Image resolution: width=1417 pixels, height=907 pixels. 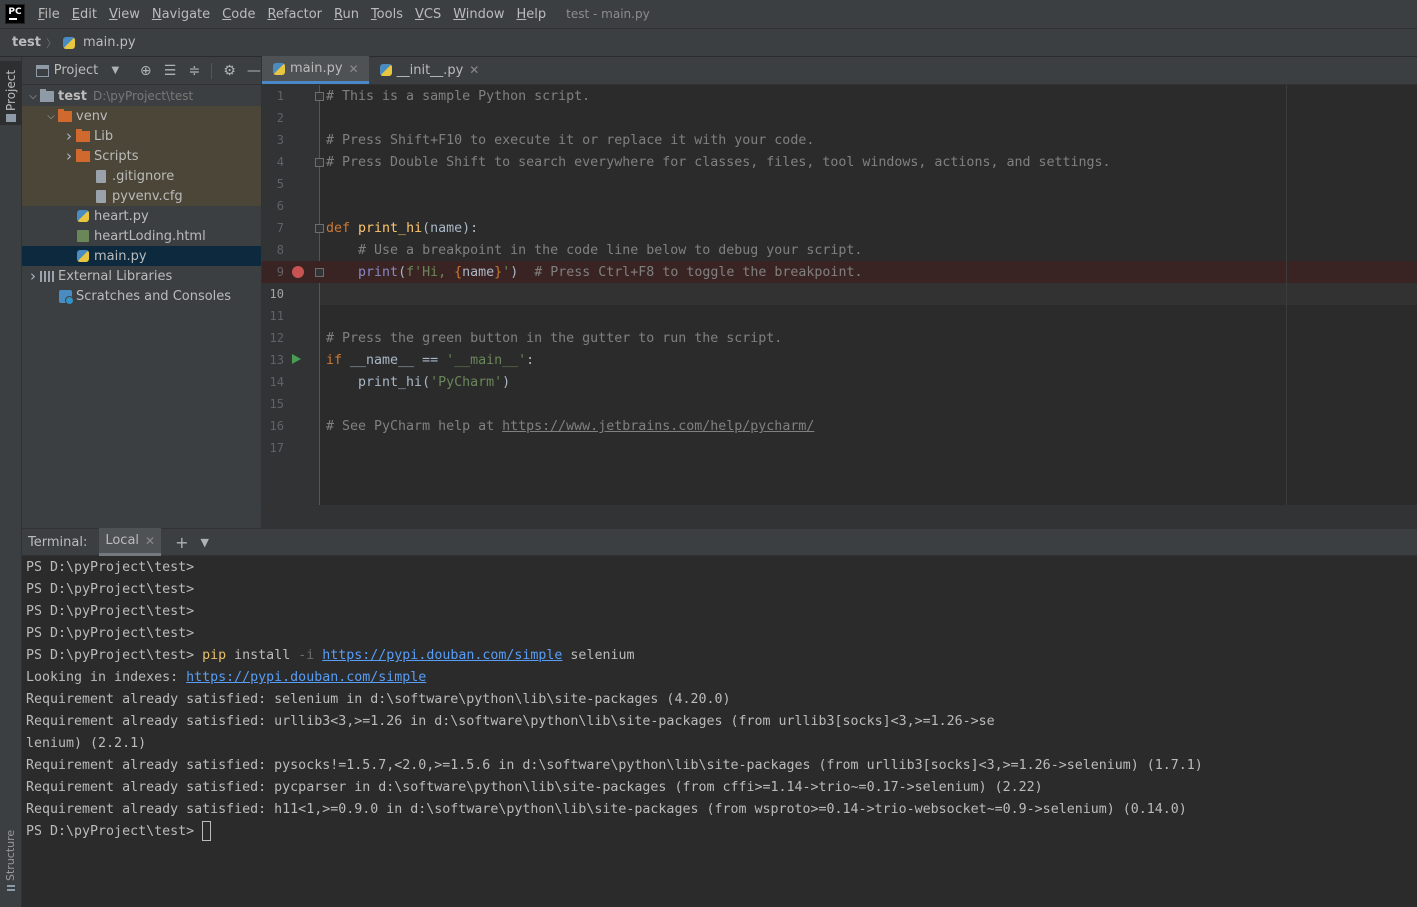 What do you see at coordinates (273, 294) in the screenshot?
I see `line-number: 10` at bounding box center [273, 294].